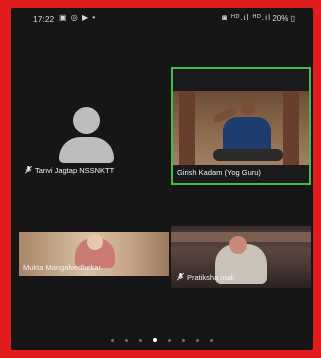 The image size is (321, 358). Describe the element at coordinates (94, 254) in the screenshot. I see `participant-tile-mukta: Mukta Mangalvedhekar` at that location.